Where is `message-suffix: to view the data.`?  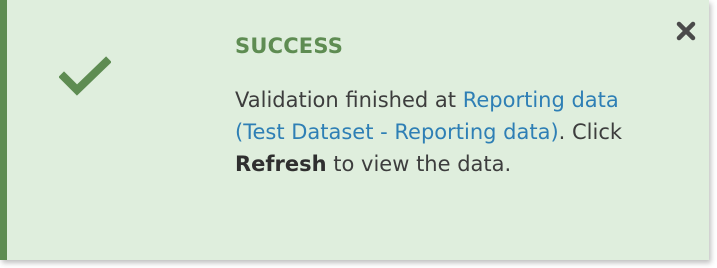 message-suffix: to view the data. is located at coordinates (419, 164).